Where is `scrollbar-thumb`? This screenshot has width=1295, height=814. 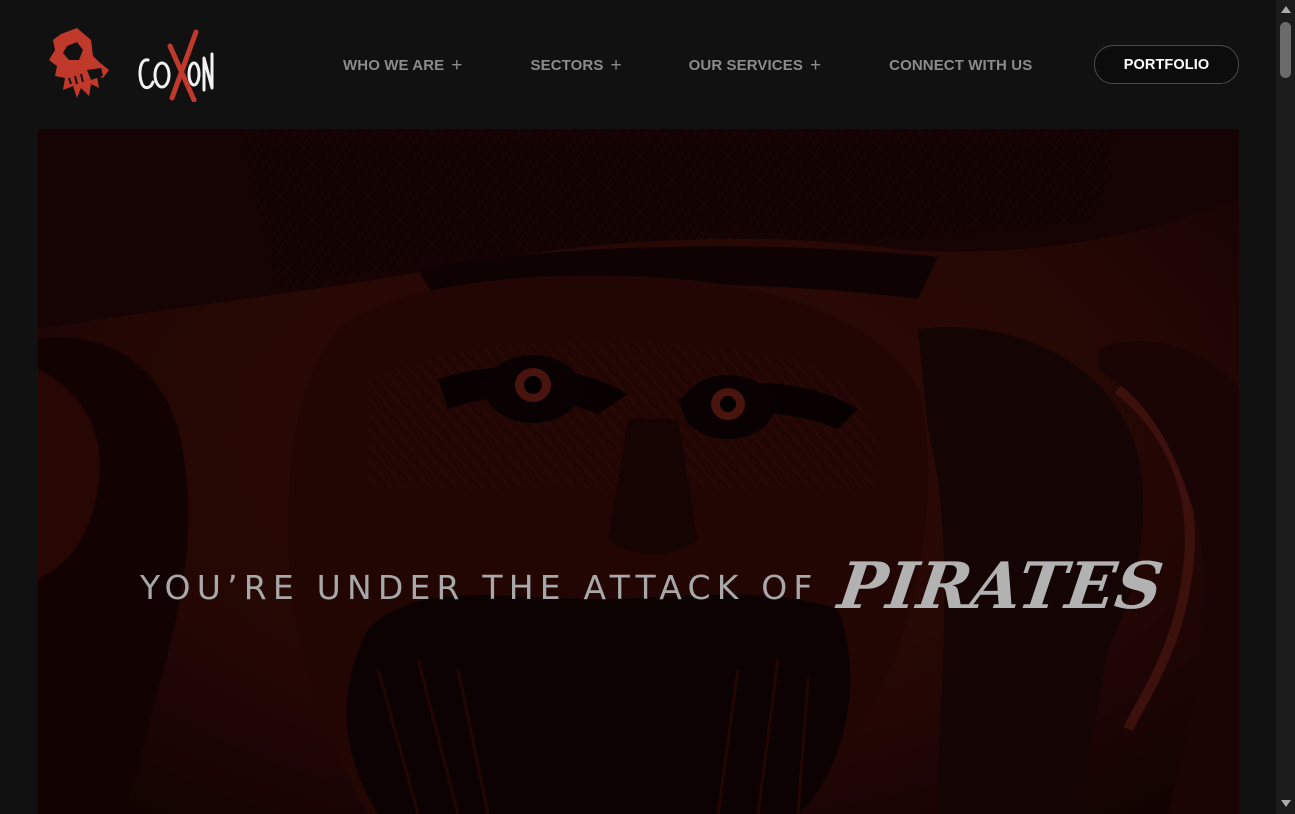
scrollbar-thumb is located at coordinates (1285, 50).